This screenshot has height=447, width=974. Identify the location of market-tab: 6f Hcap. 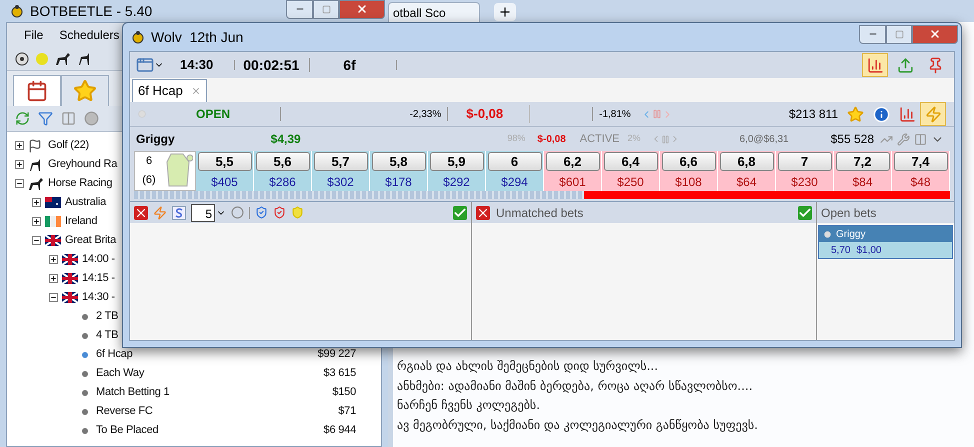
(169, 90).